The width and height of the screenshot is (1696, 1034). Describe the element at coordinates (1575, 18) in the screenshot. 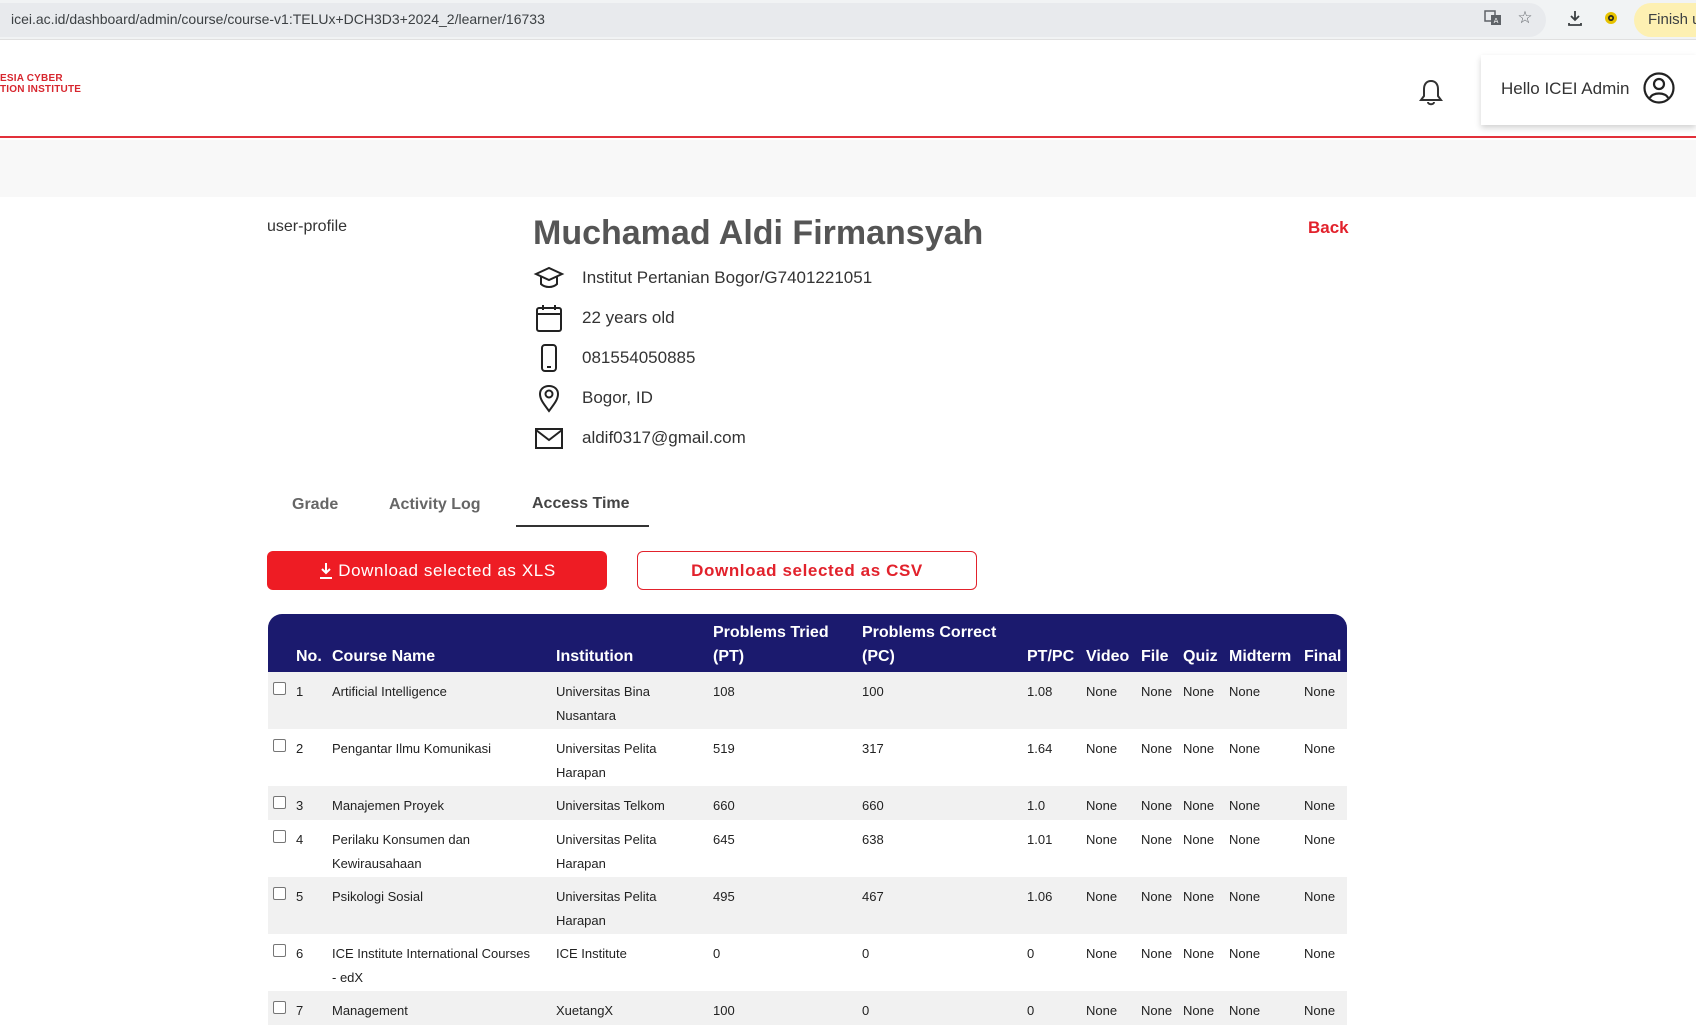

I see `download-icon` at that location.